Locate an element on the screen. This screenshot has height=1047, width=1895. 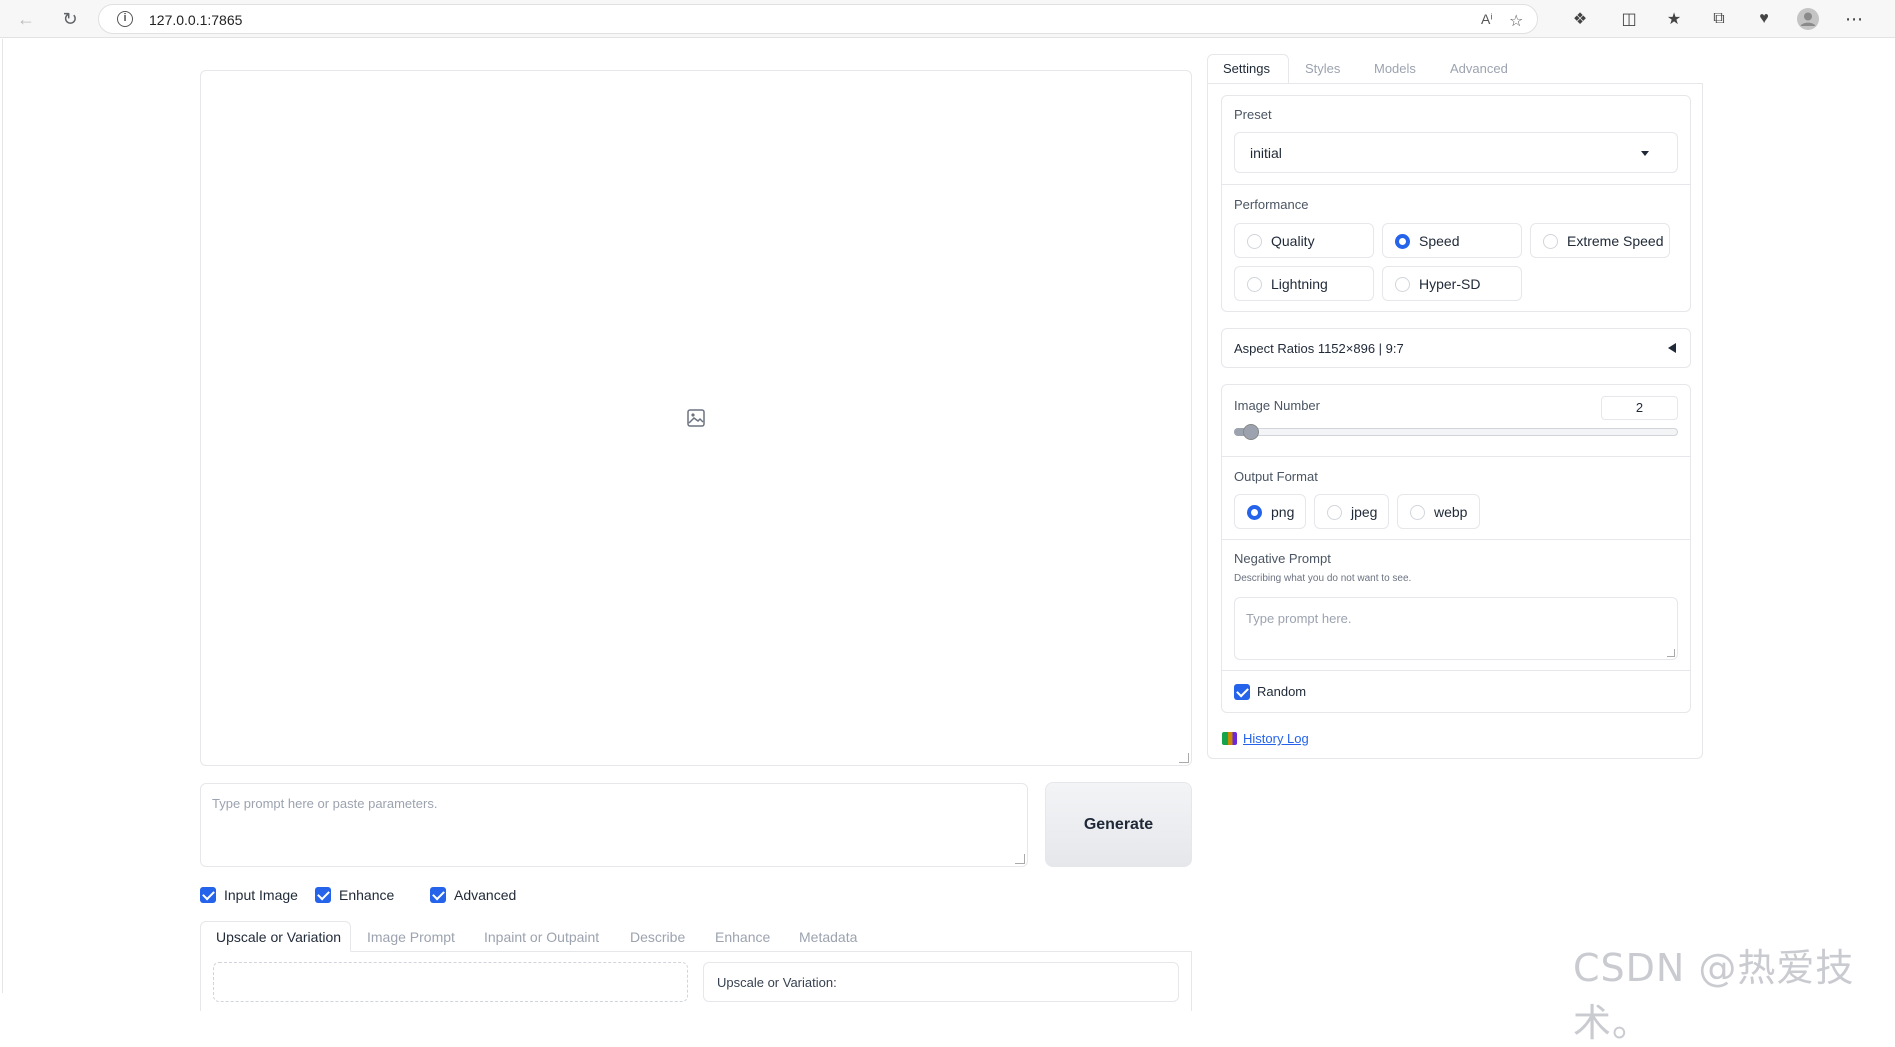
enhance-checkbox is located at coordinates (323, 895).